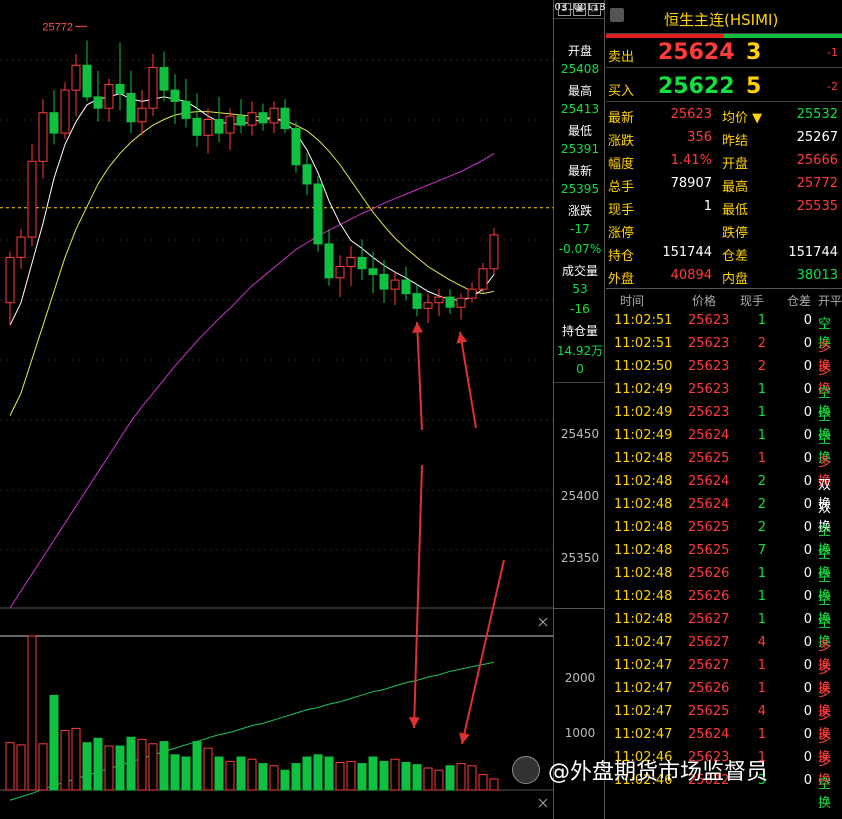 Image resolution: width=842 pixels, height=819 pixels. Describe the element at coordinates (580, 109) in the screenshot. I see `high-value: 25413` at that location.